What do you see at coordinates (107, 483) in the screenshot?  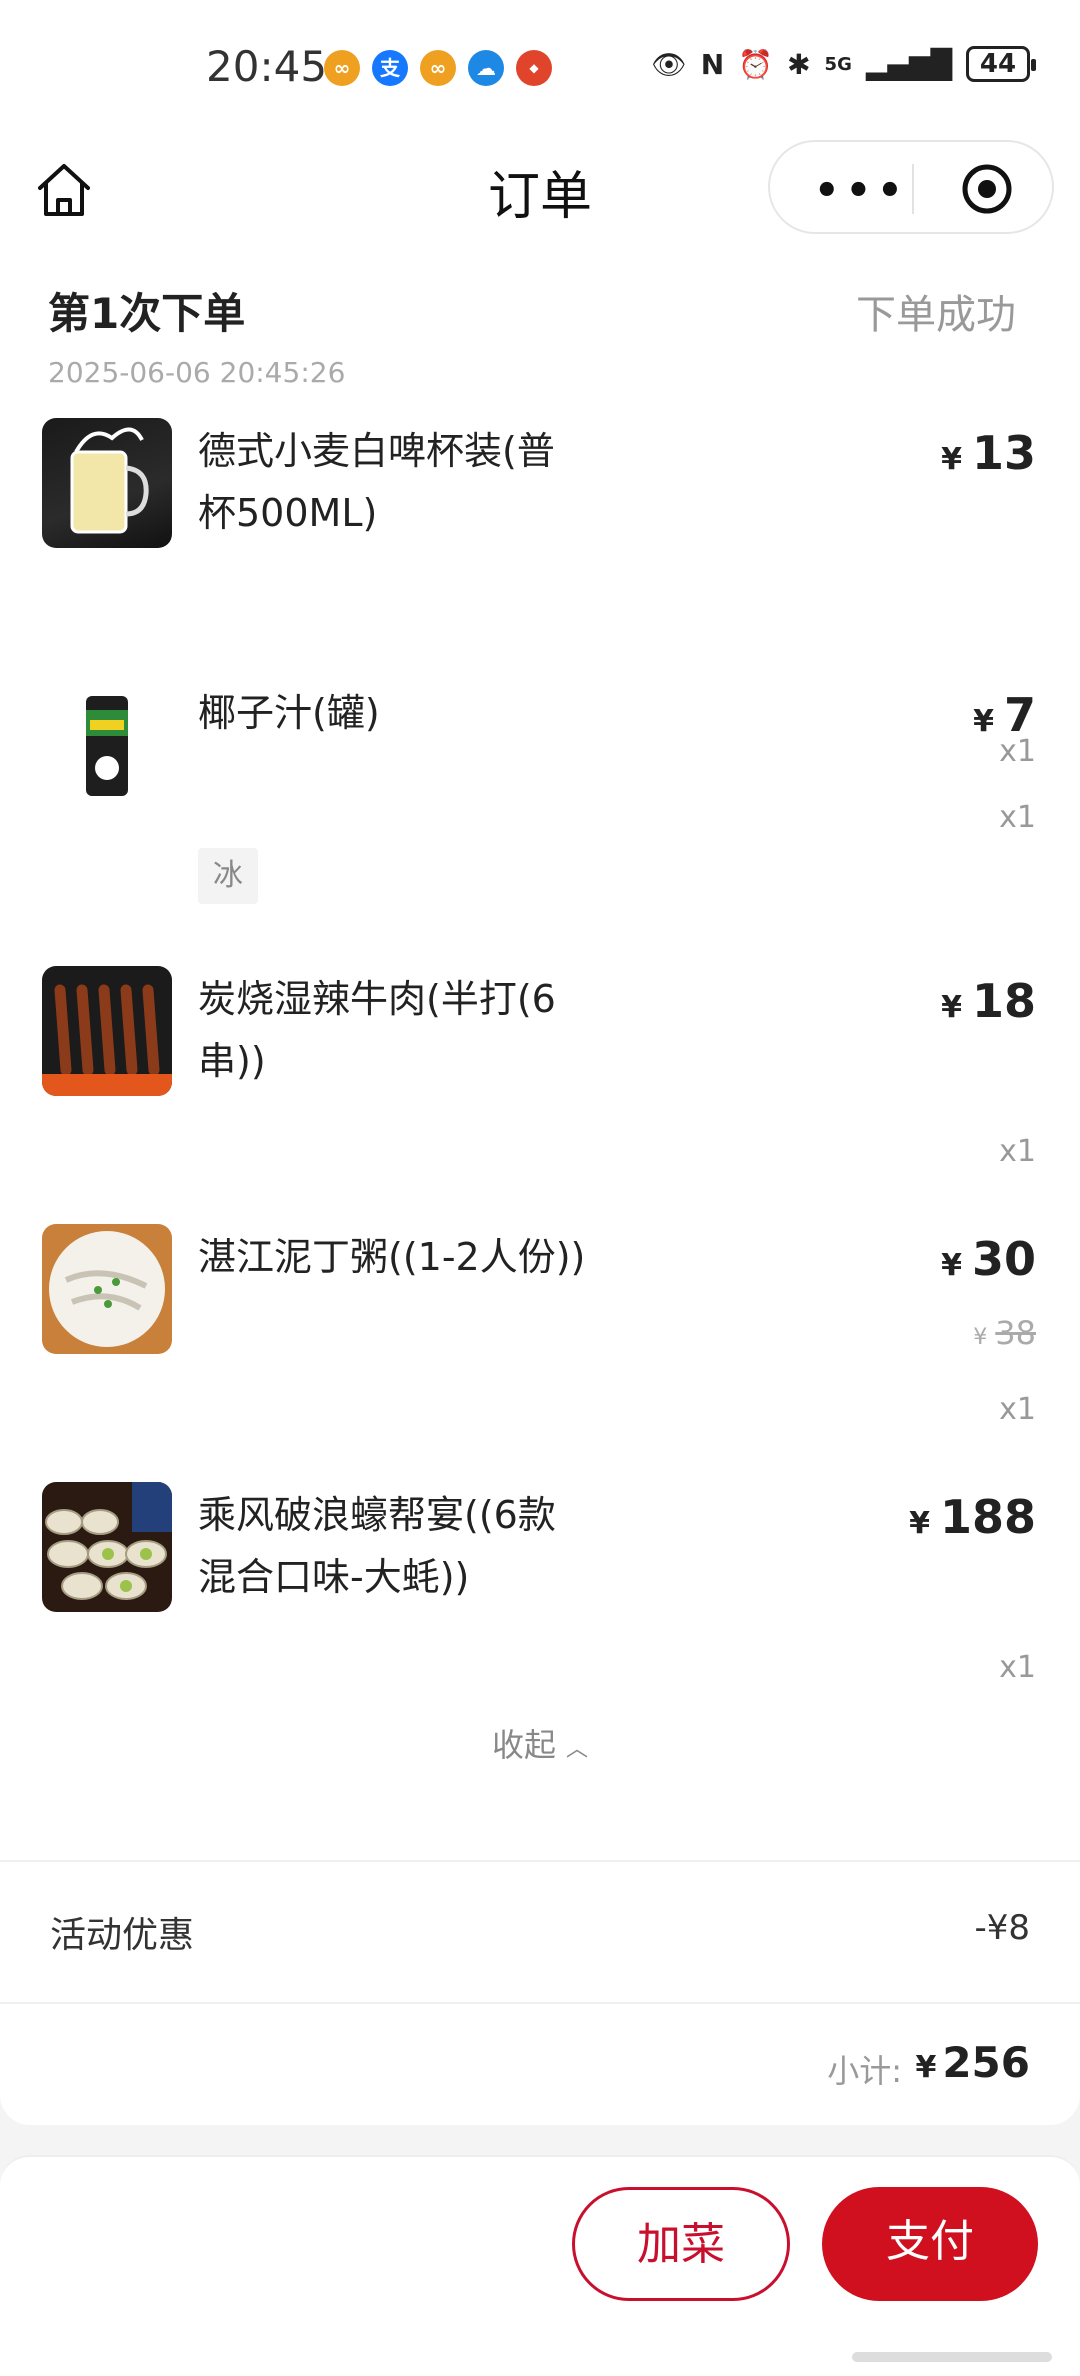 I see `item-image-beer` at bounding box center [107, 483].